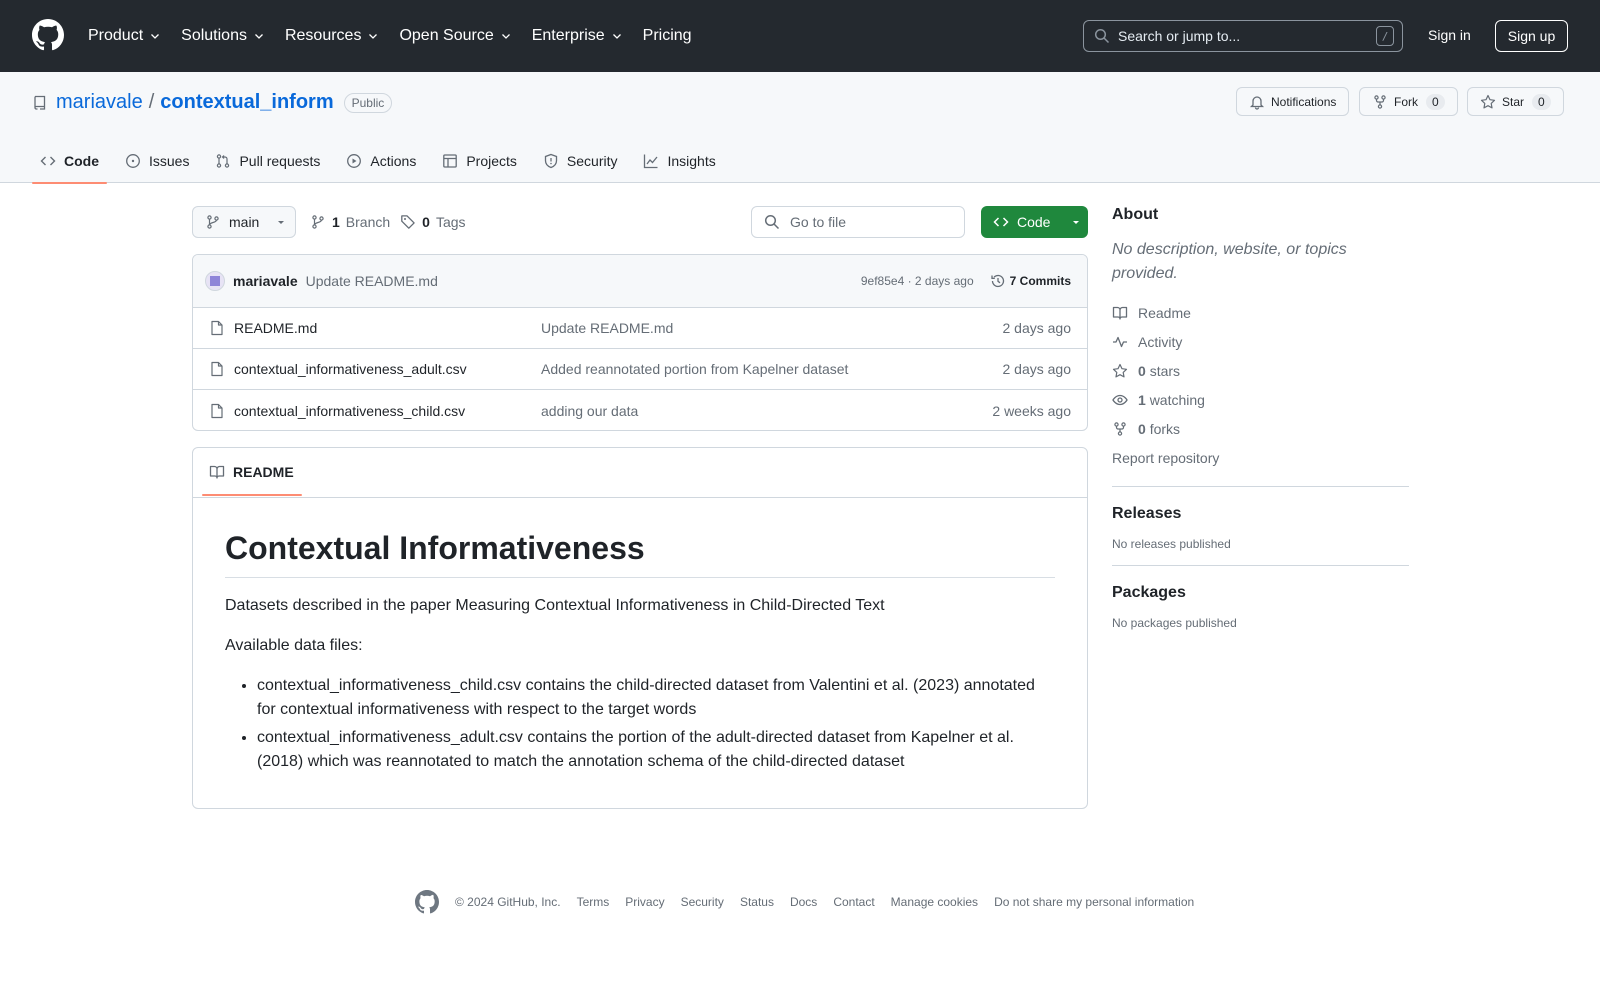 This screenshot has height=1000, width=1600. I want to click on global-search-input: Search or jump to... /, so click(1243, 36).